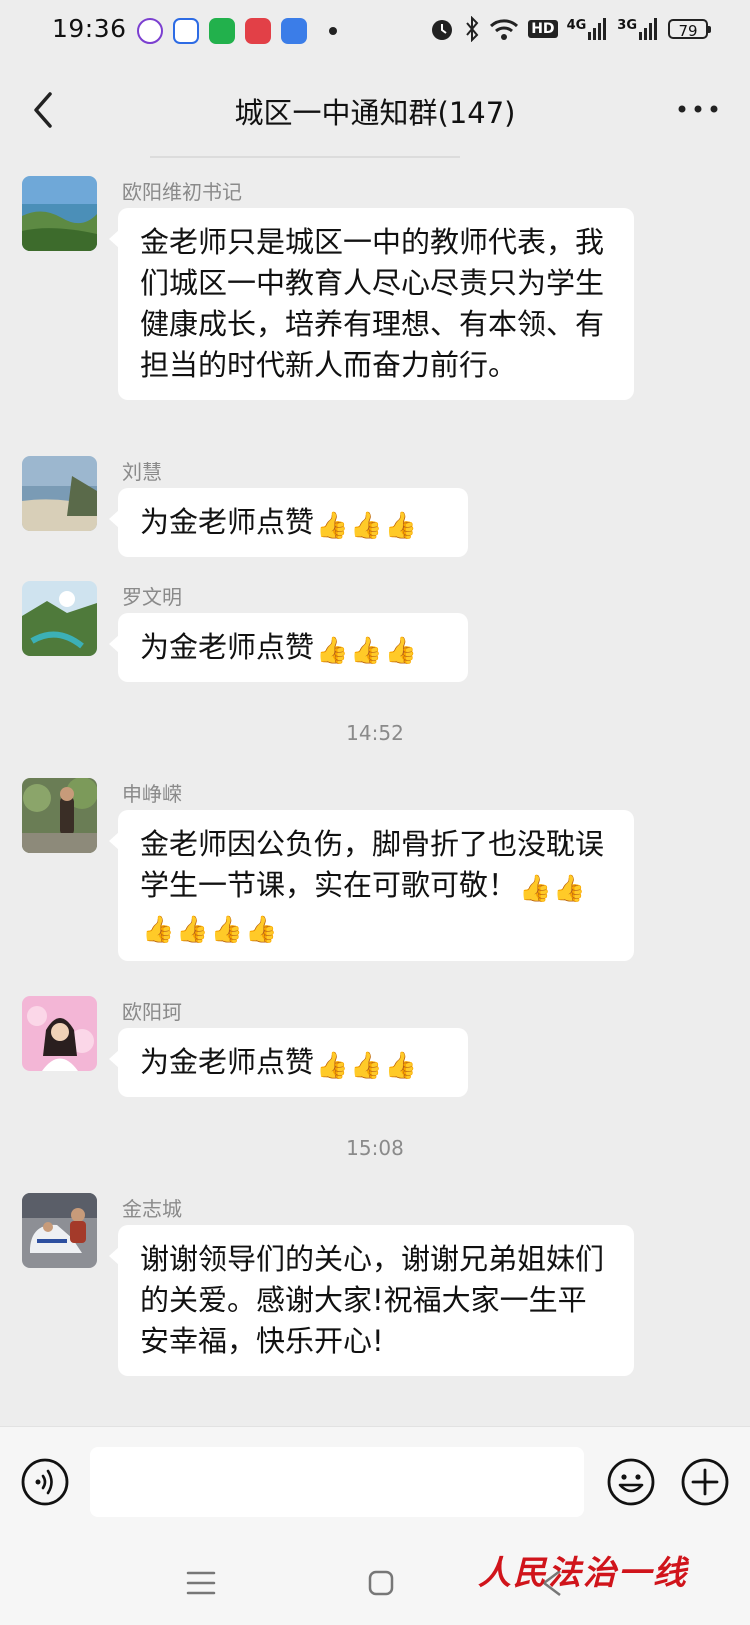 This screenshot has height=1625, width=750. I want to click on status-time: 19:36, so click(89, 28).